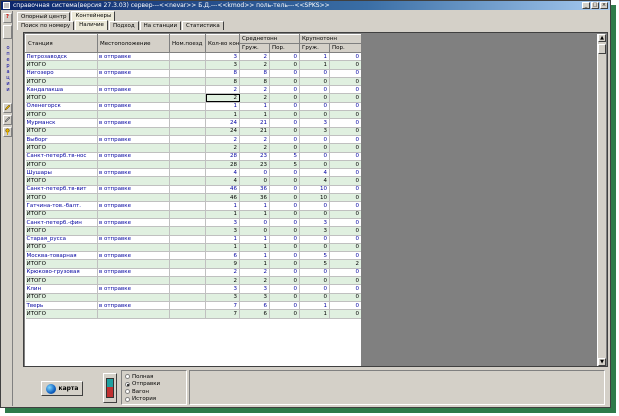 The height and width of the screenshot is (416, 619). Describe the element at coordinates (315, 173) in the screenshot. I see `cell-large-loaded: 4` at that location.